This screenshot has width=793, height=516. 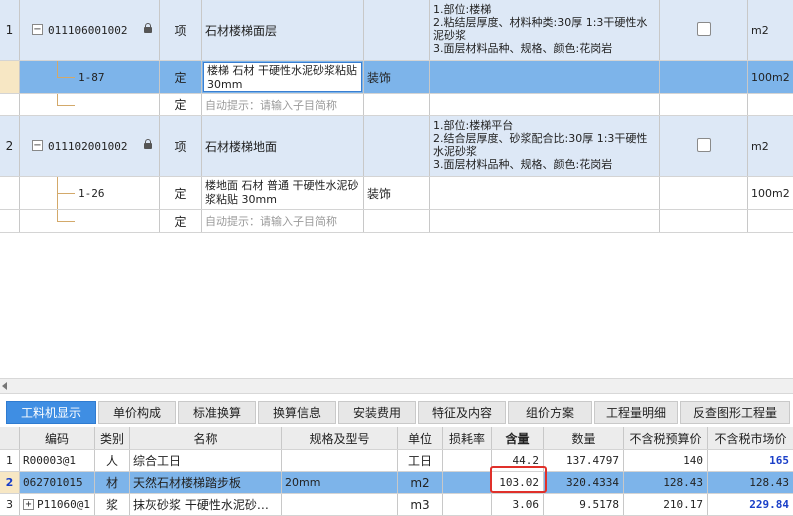 What do you see at coordinates (735, 412) in the screenshot?
I see `tab-reverse-lookup-quantity: 反查图形工程量` at bounding box center [735, 412].